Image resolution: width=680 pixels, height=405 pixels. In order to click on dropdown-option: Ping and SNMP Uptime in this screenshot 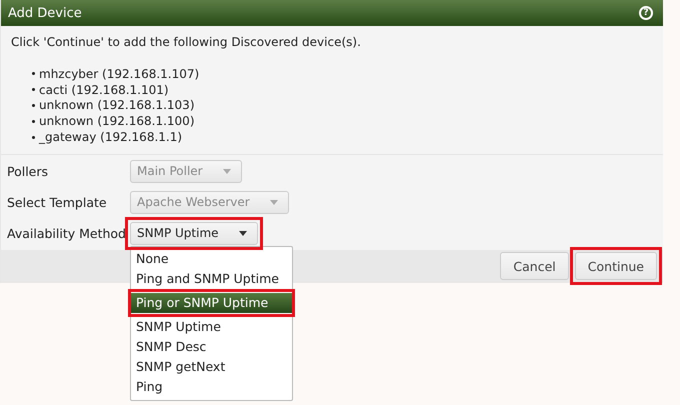, I will do `click(211, 279)`.